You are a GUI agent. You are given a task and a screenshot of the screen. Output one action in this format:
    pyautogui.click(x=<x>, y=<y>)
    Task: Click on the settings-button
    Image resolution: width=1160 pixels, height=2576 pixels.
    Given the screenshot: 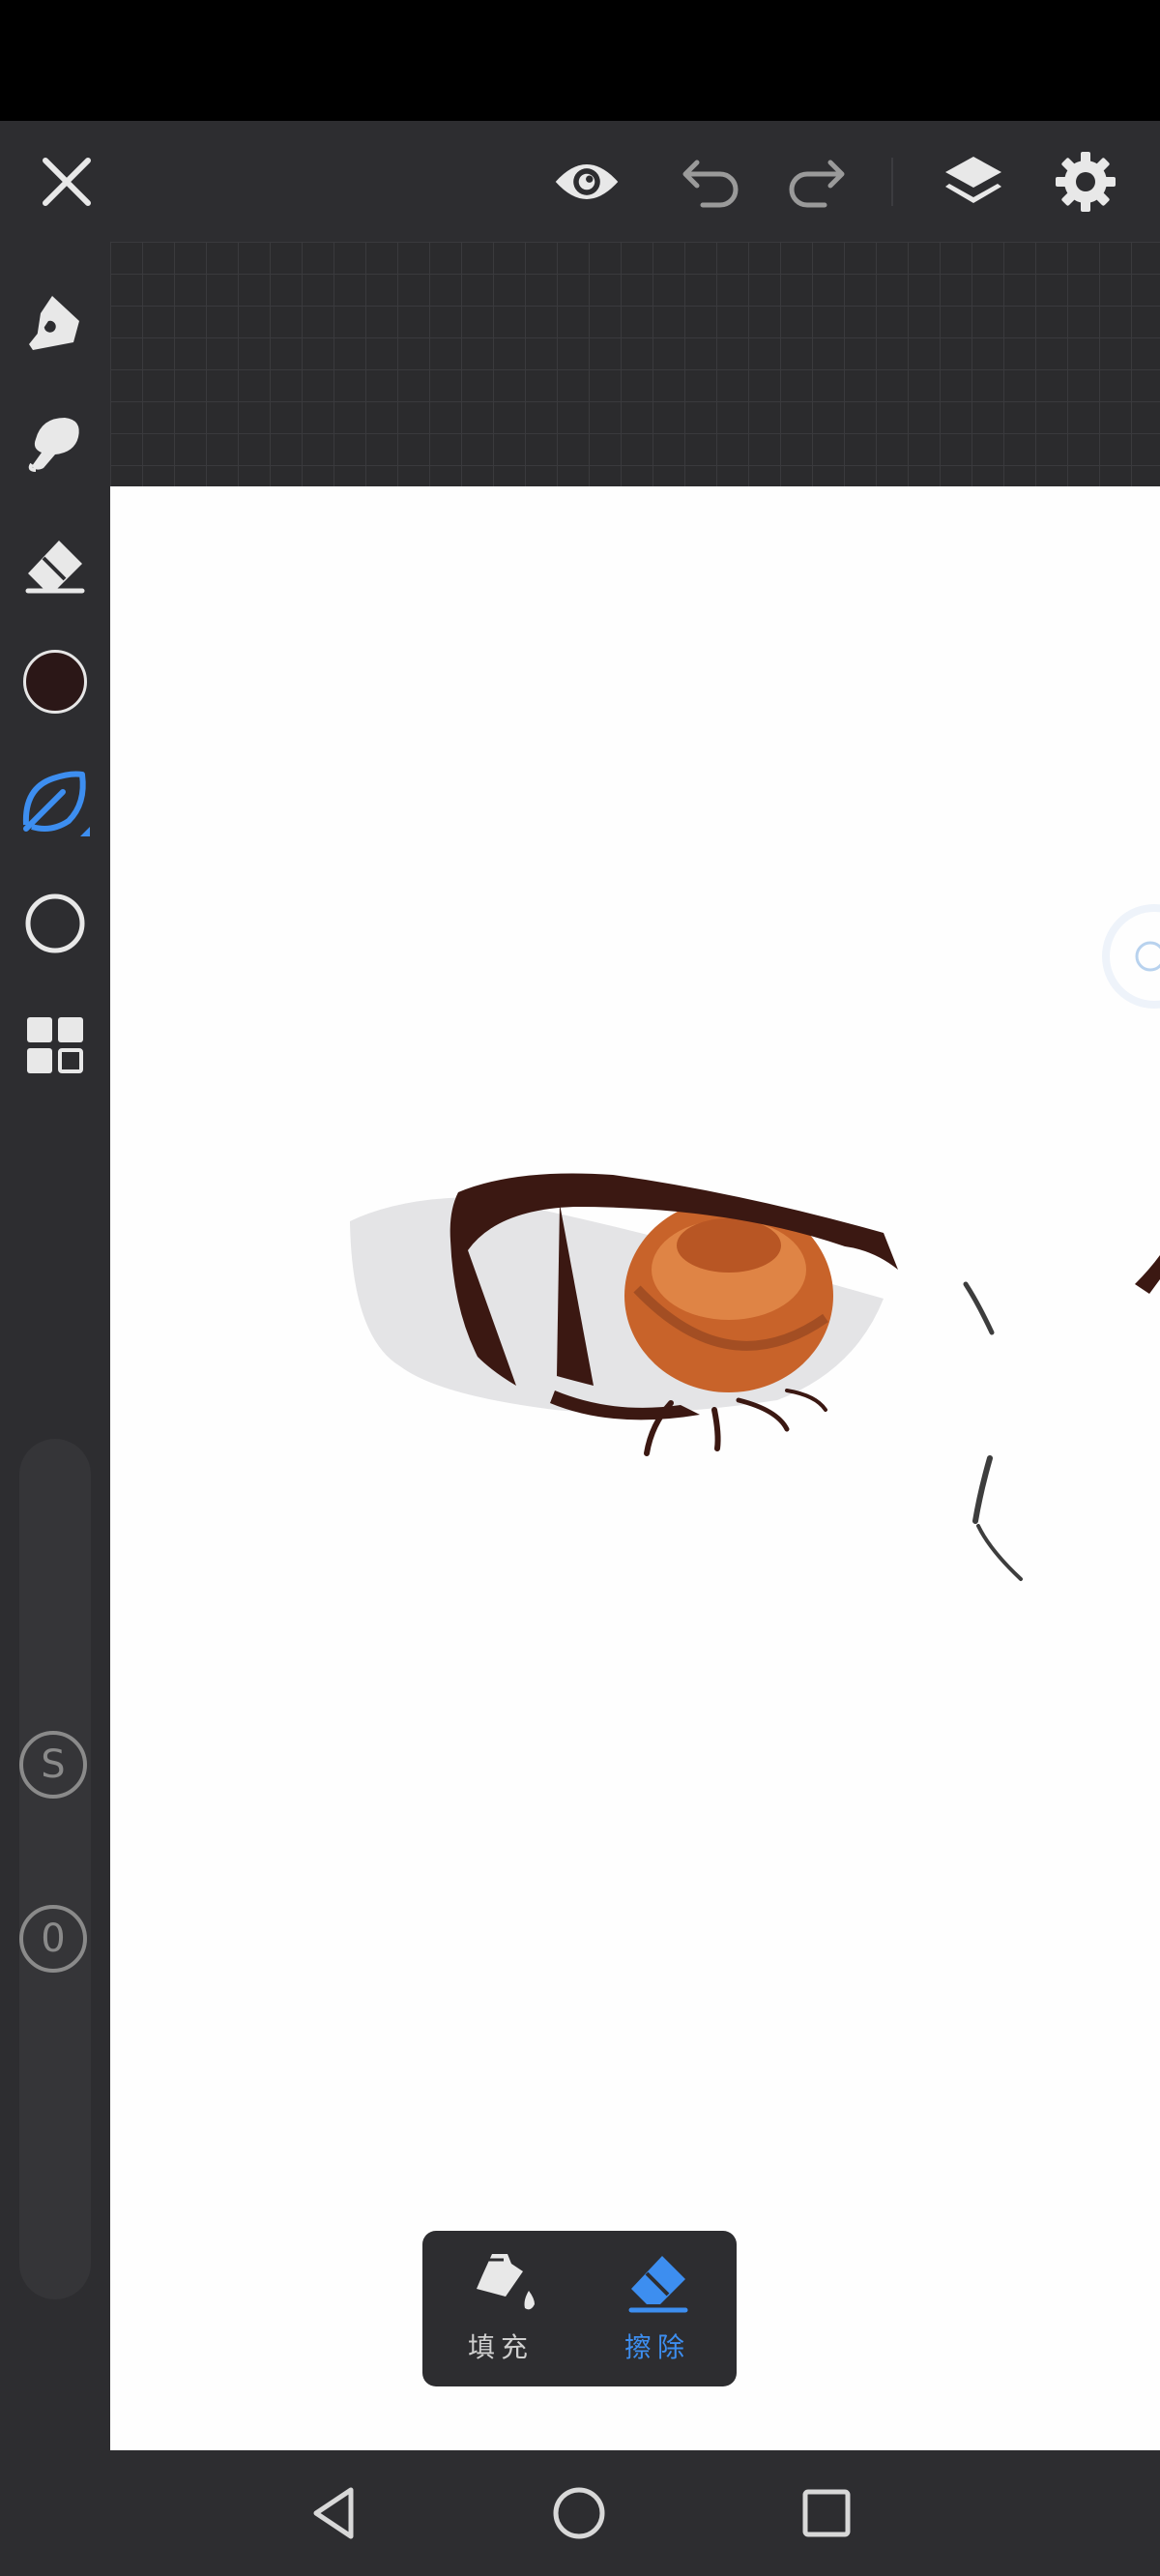 What is the action you would take?
    pyautogui.click(x=1085, y=182)
    